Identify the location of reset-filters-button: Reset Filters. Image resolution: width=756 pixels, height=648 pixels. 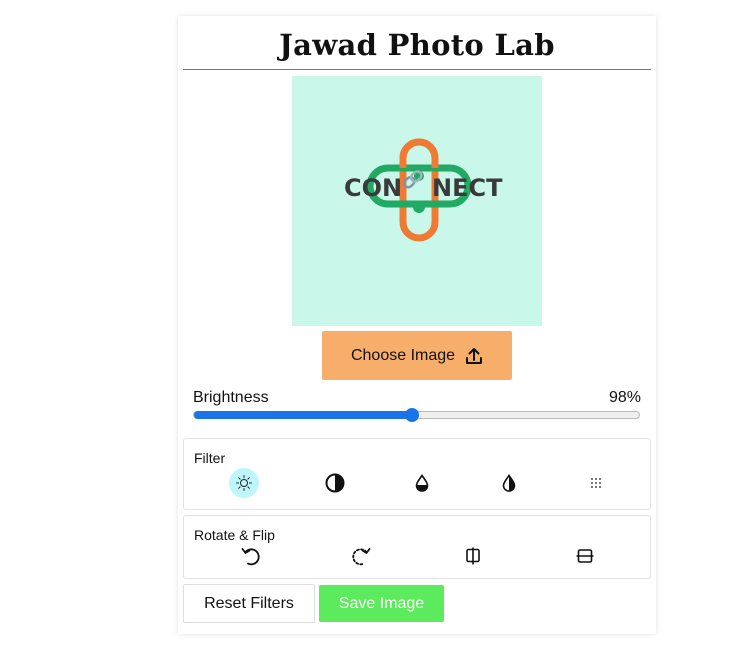
(249, 603).